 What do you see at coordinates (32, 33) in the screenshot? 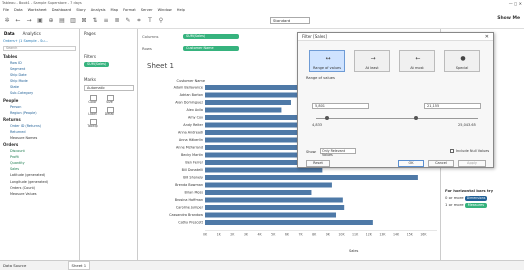
I see `tab-analytics: Analytics` at bounding box center [32, 33].